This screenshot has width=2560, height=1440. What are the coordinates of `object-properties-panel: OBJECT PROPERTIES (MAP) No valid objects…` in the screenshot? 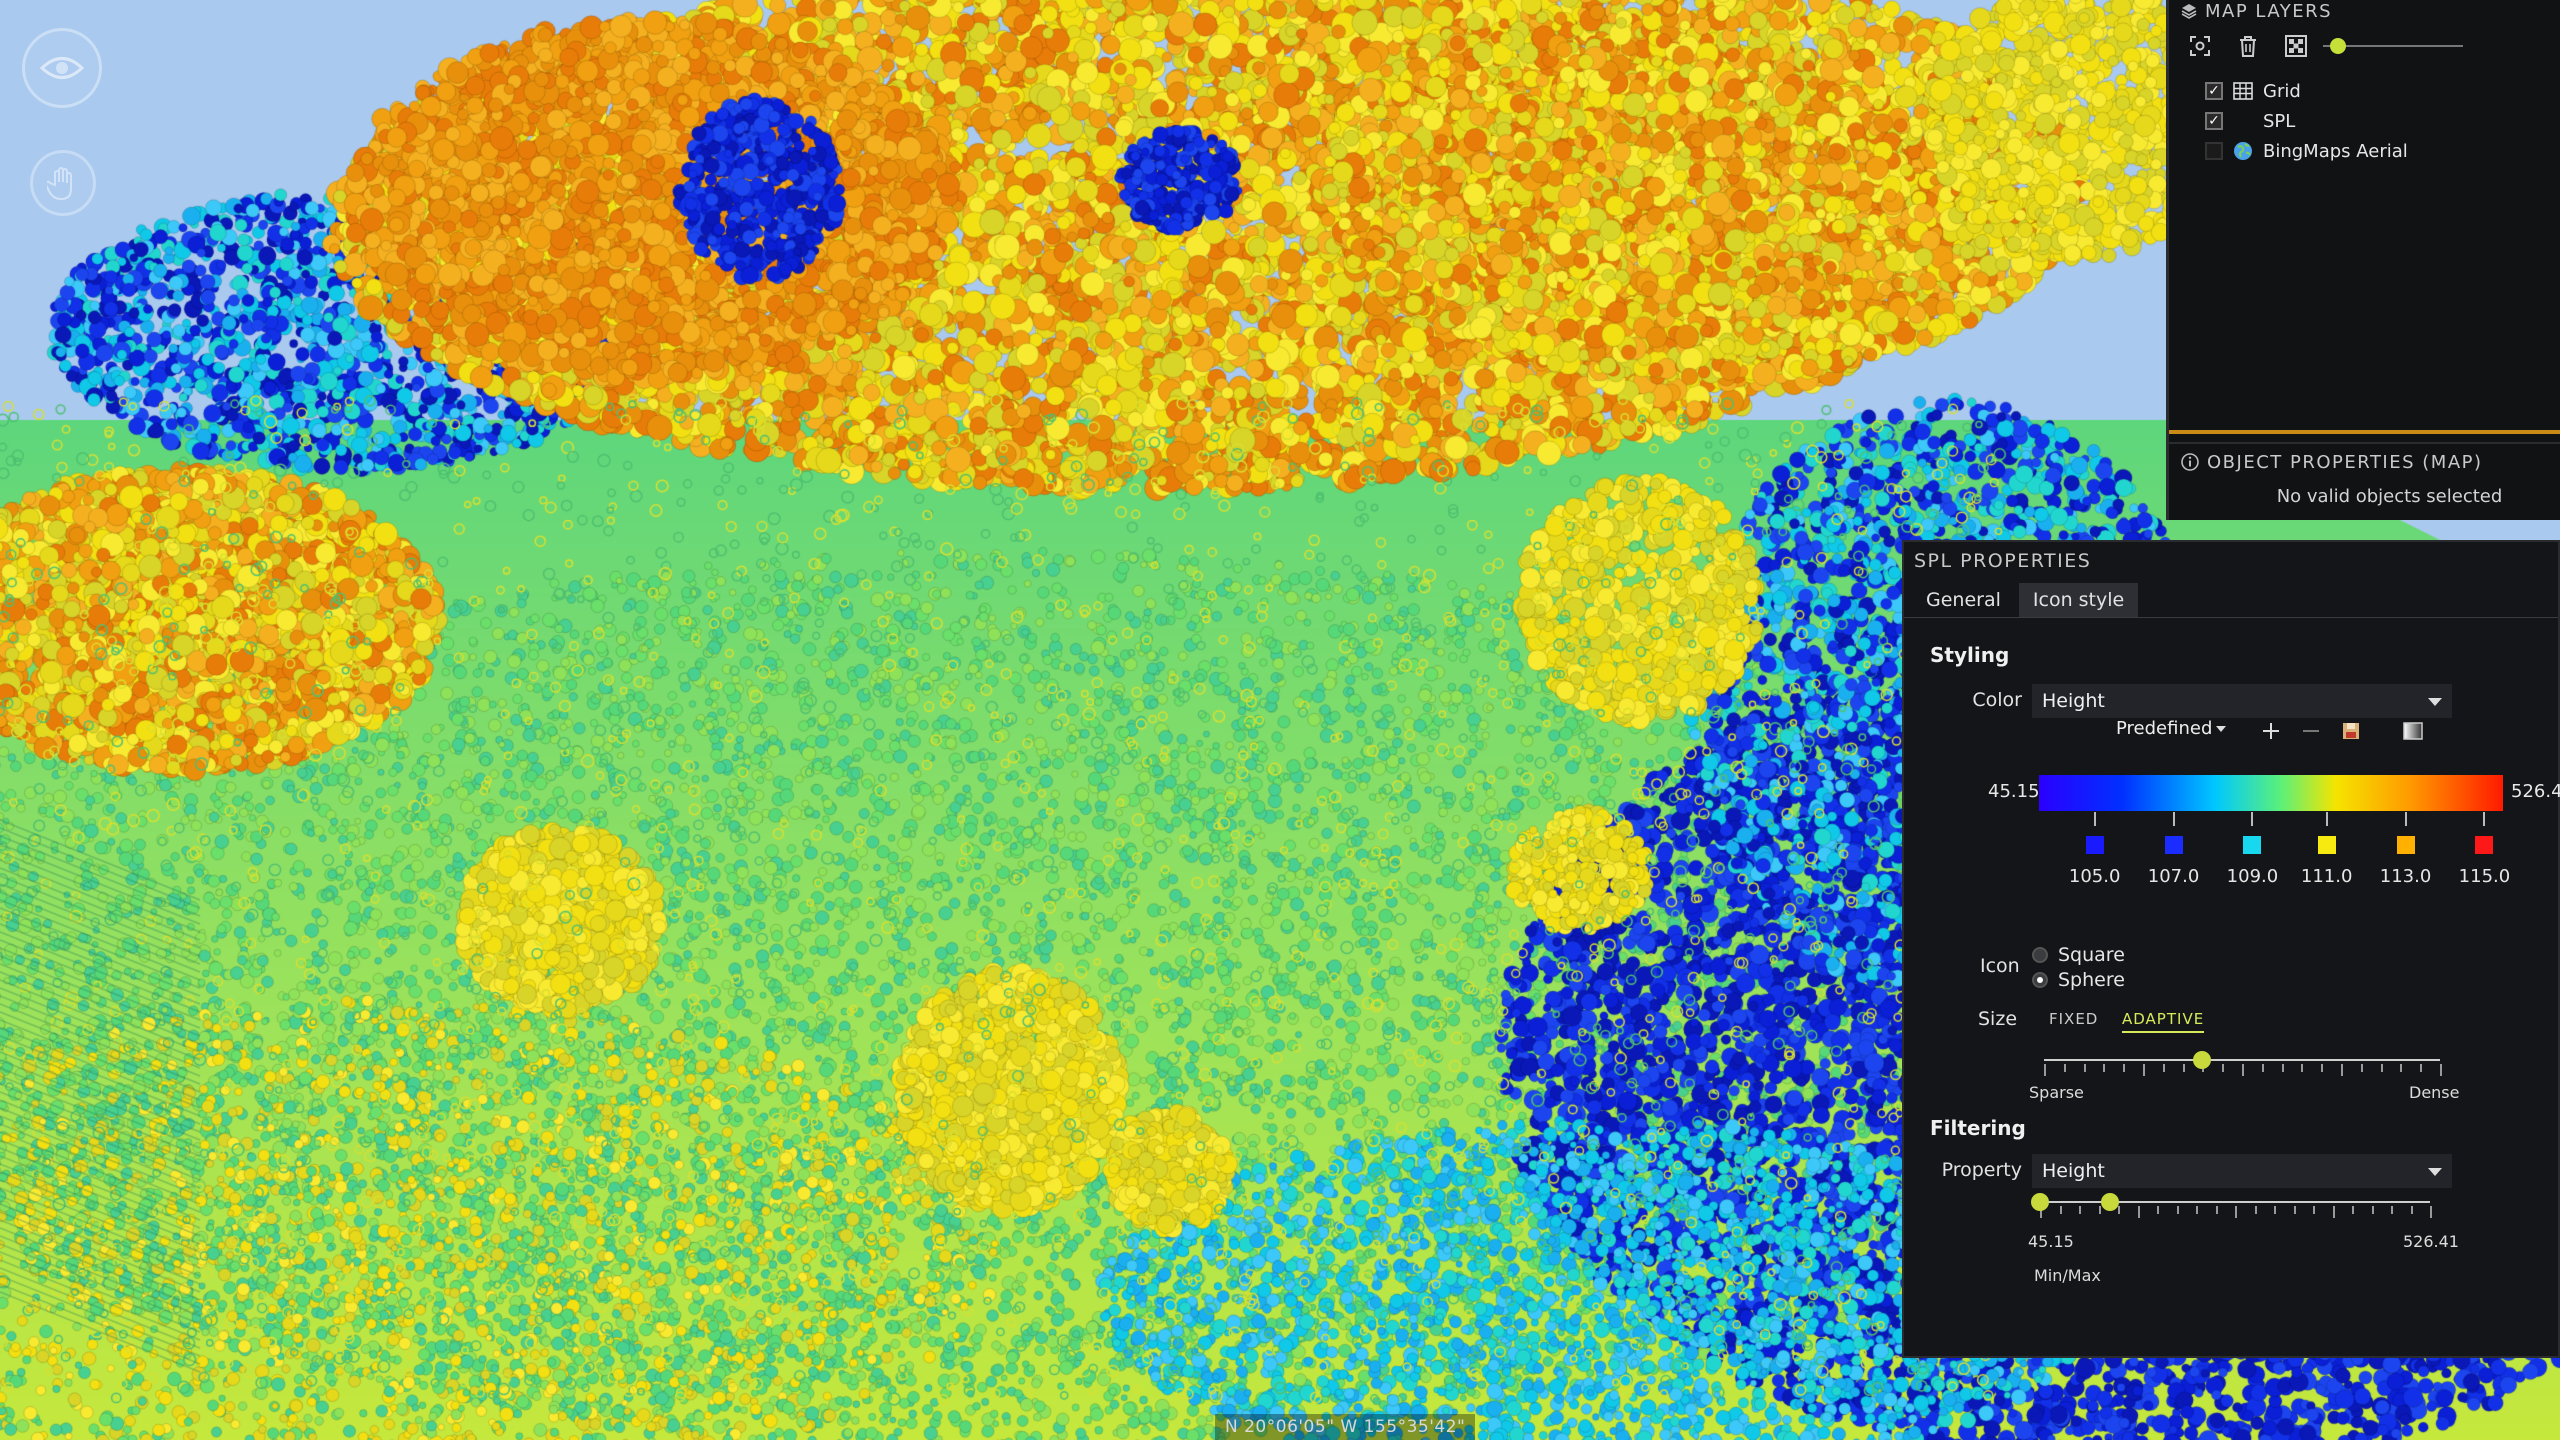 It's located at (2363, 481).